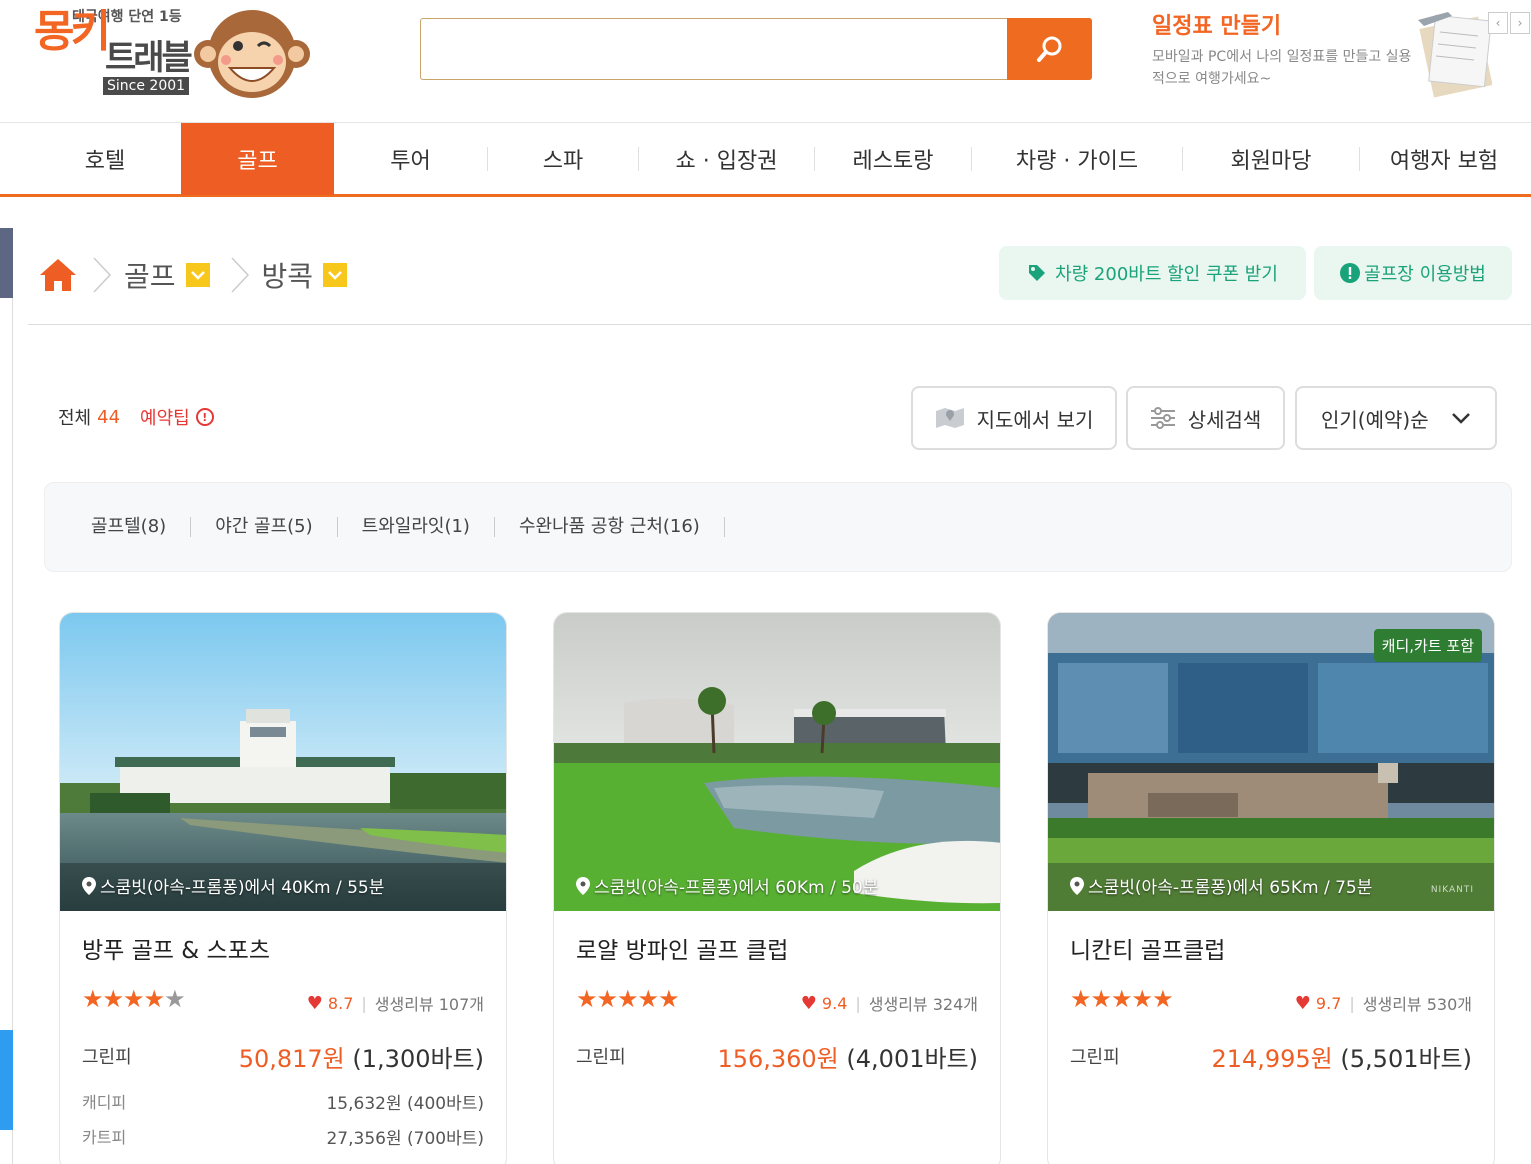 Image resolution: width=1531 pixels, height=1164 pixels. I want to click on location-label: 스쿰빗(아속-프롬퐁)에서 65Km / 75분, so click(1221, 885).